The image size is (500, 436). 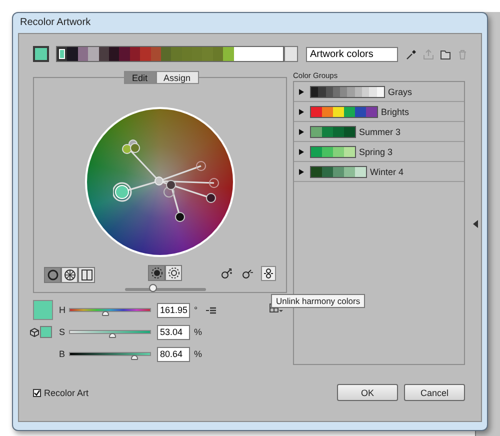 What do you see at coordinates (55, 23) in the screenshot?
I see `window-title: Recolor Artwork` at bounding box center [55, 23].